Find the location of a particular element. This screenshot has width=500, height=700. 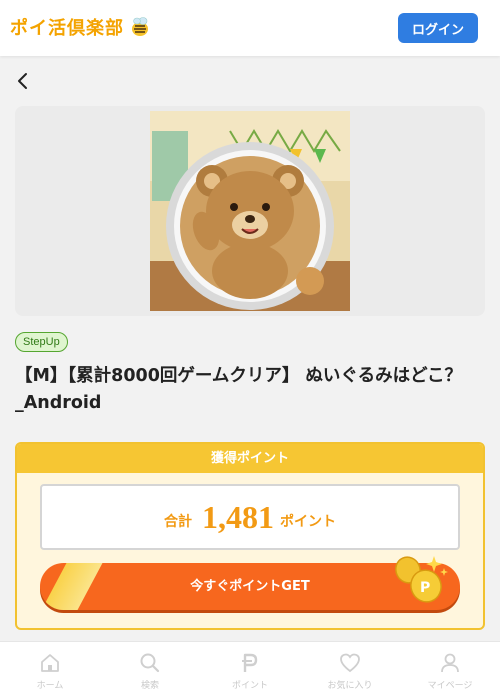

svg-text: P is located at coordinates (425, 588).